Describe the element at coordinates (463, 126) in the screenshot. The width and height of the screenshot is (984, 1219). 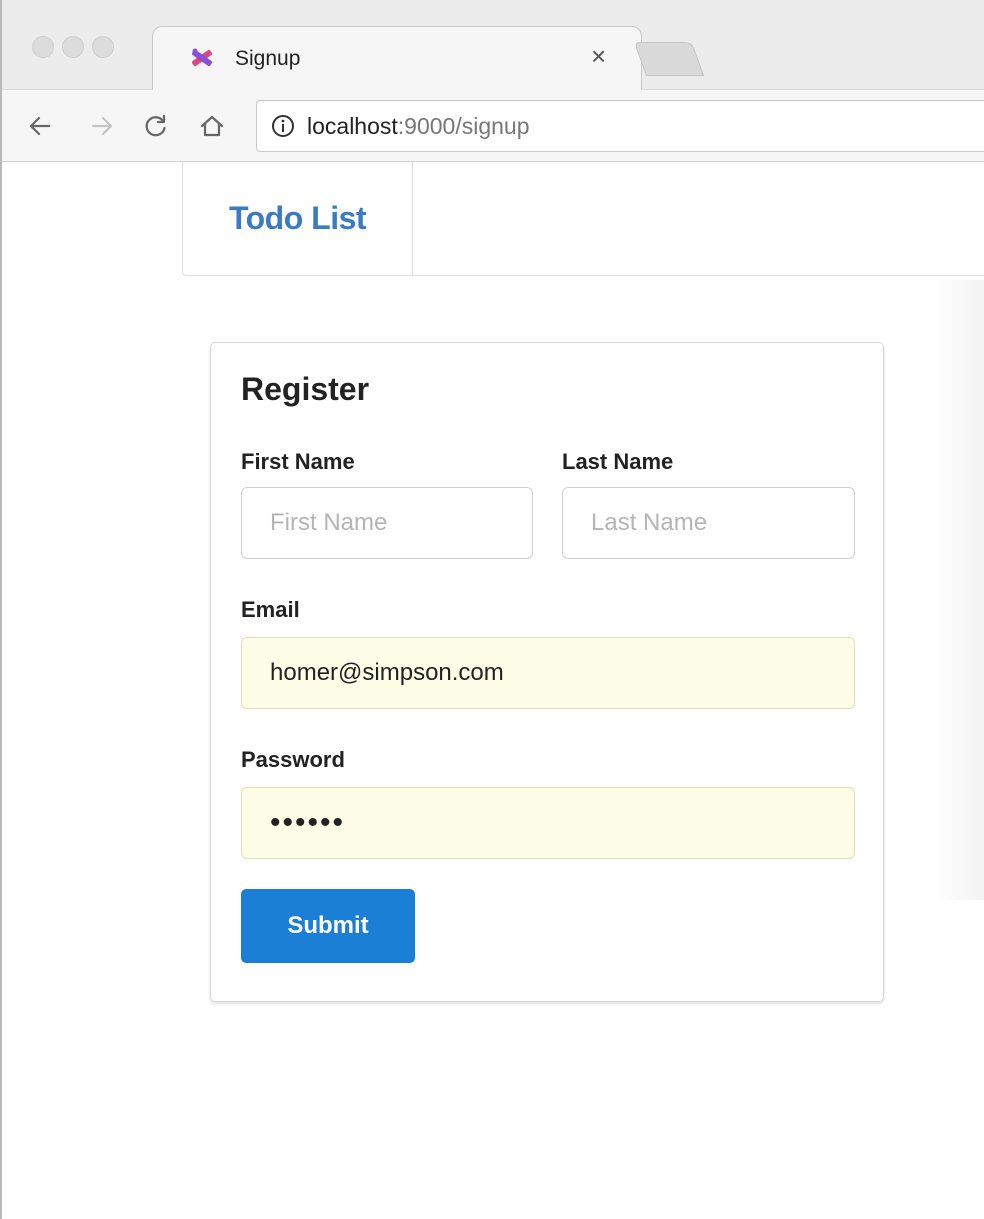
I see `url-path: :9000/signup` at that location.